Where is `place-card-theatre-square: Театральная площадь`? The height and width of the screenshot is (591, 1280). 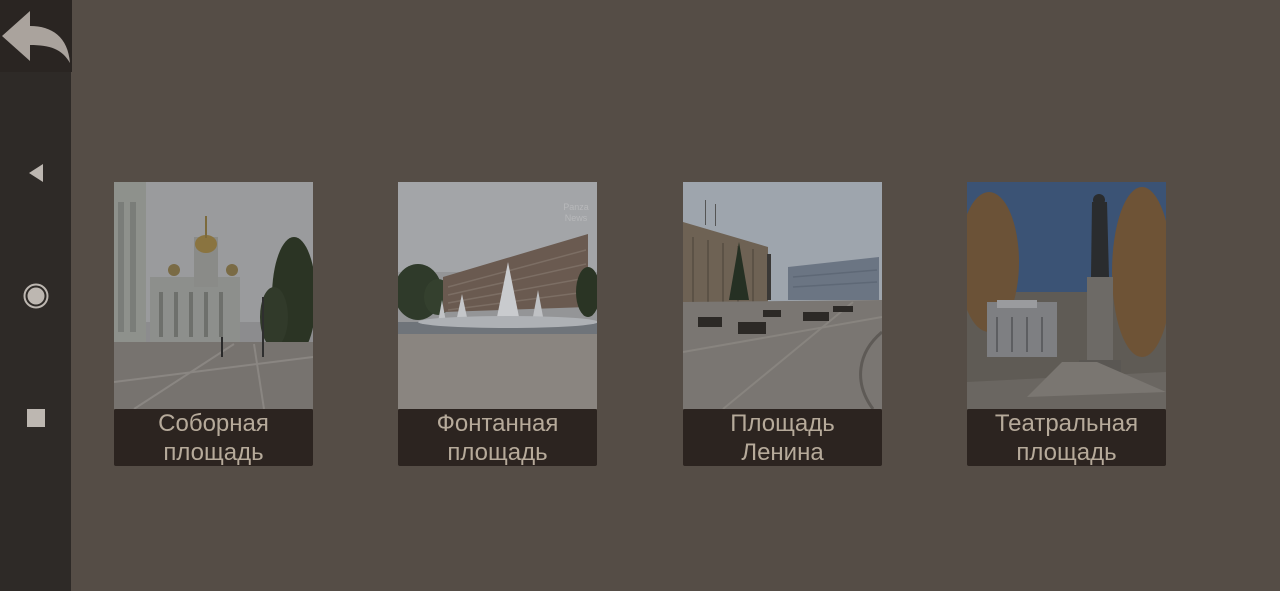 place-card-theatre-square: Театральная площадь is located at coordinates (1066, 324).